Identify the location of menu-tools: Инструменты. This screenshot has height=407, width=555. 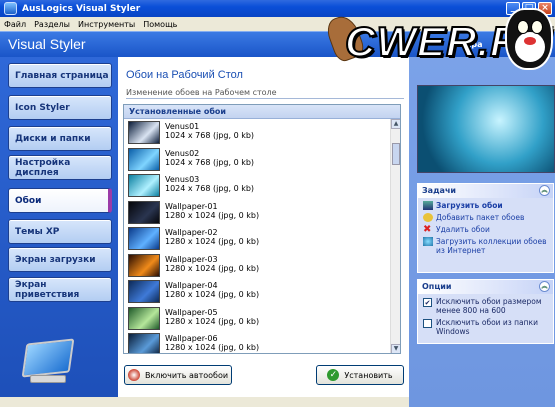
(106, 24).